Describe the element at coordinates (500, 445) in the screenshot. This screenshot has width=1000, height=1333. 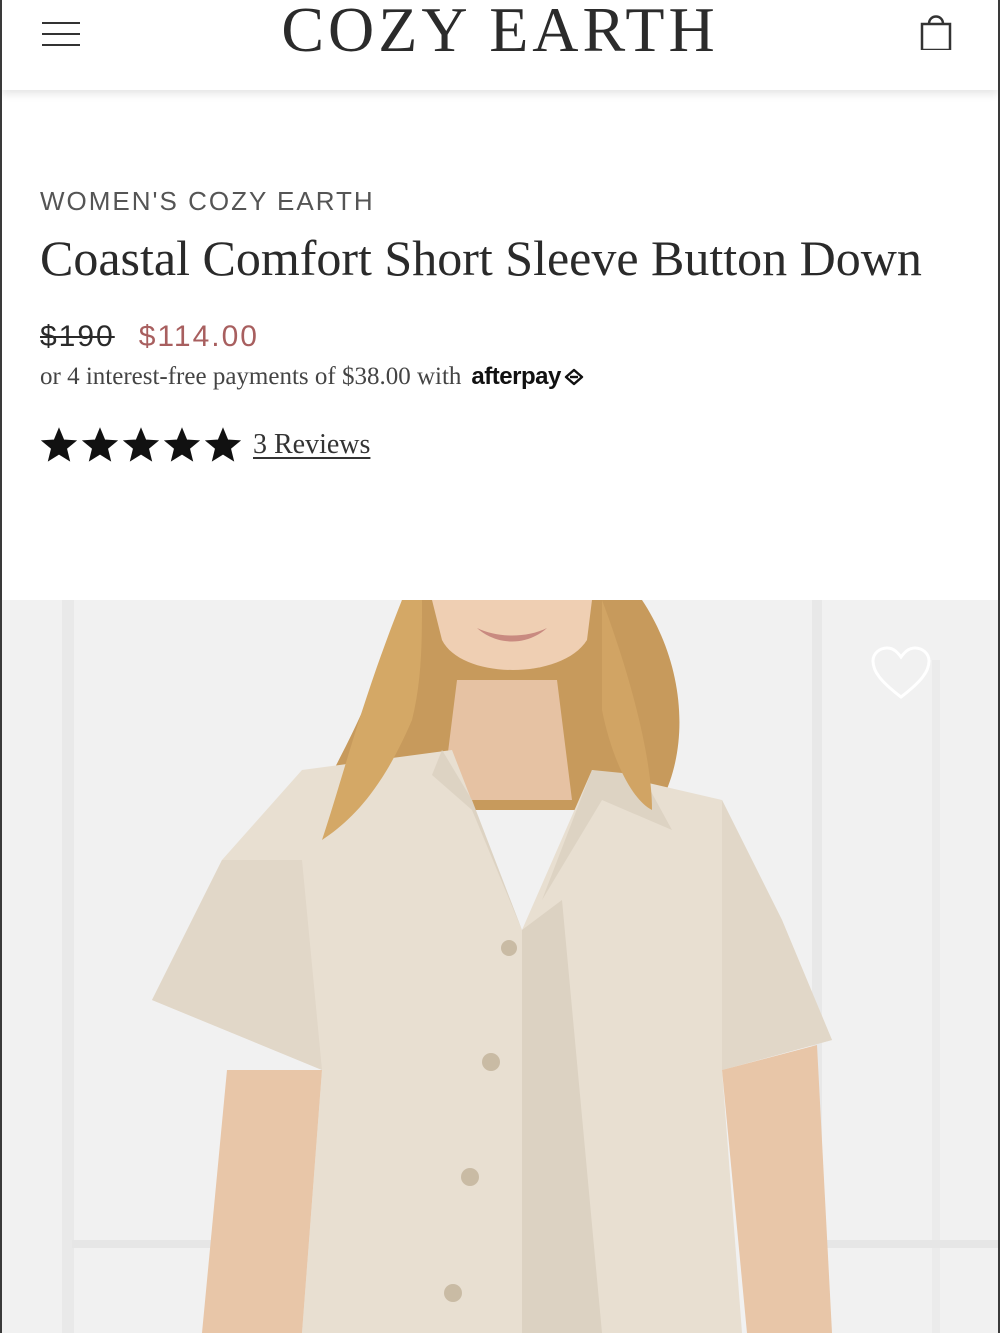
I see `rating-row: 3 Reviews` at that location.